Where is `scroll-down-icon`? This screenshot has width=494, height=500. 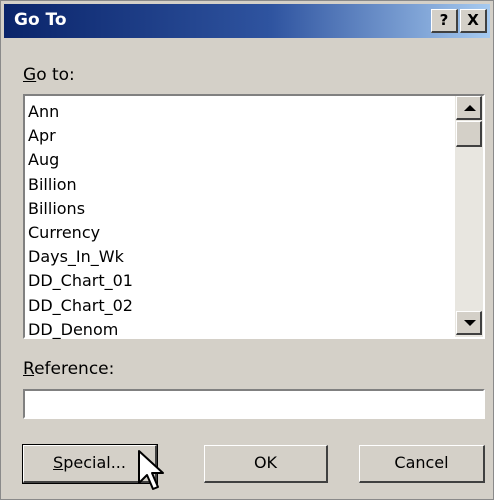 scroll-down-icon is located at coordinates (470, 323).